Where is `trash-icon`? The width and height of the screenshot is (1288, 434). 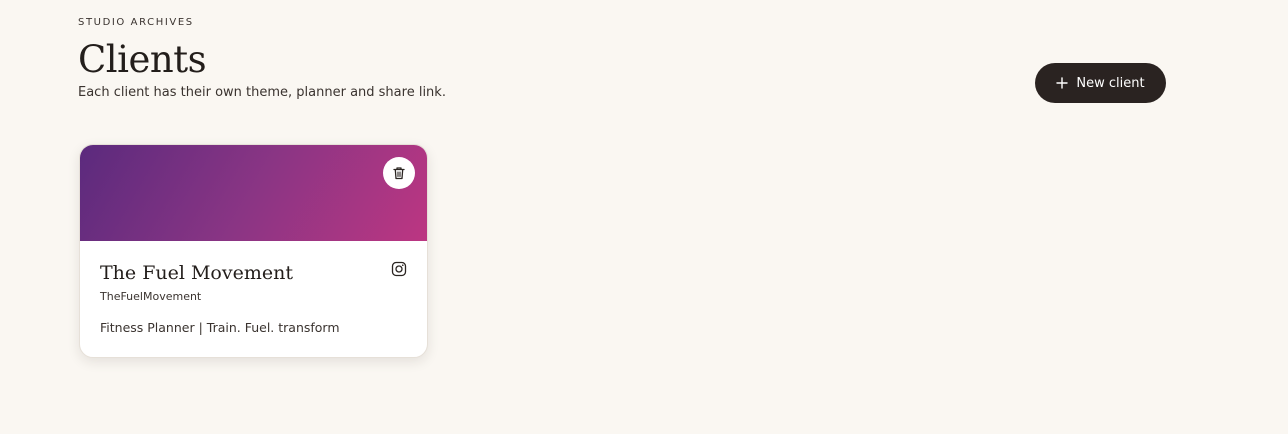 trash-icon is located at coordinates (399, 173).